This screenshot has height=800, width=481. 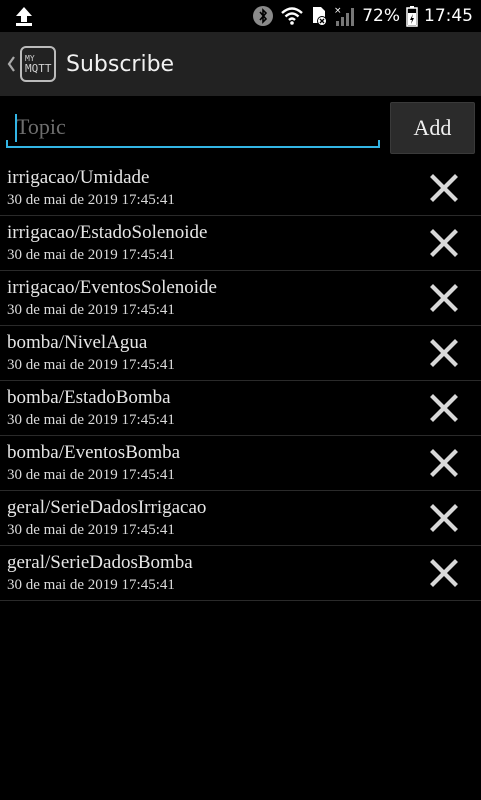 I want to click on upload-notification-icon, so click(x=24, y=16).